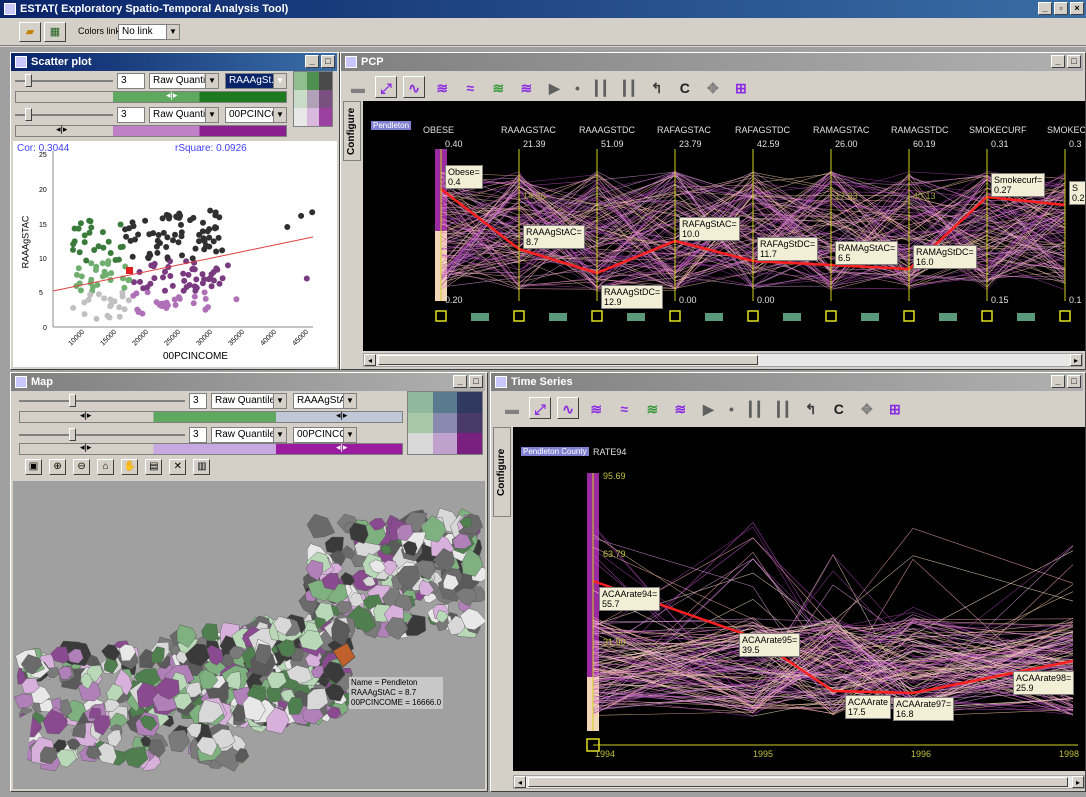 The width and height of the screenshot is (1086, 797). What do you see at coordinates (202, 467) in the screenshot?
I see `print-icon: ▥` at bounding box center [202, 467].